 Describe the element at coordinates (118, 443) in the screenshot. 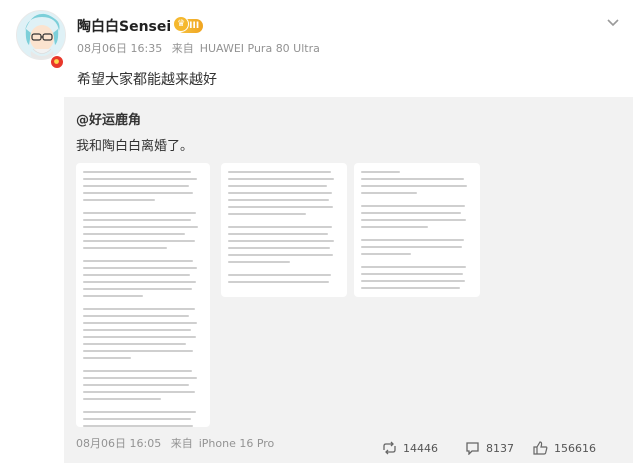

I see `repost-date: 08月06日 16:05` at that location.